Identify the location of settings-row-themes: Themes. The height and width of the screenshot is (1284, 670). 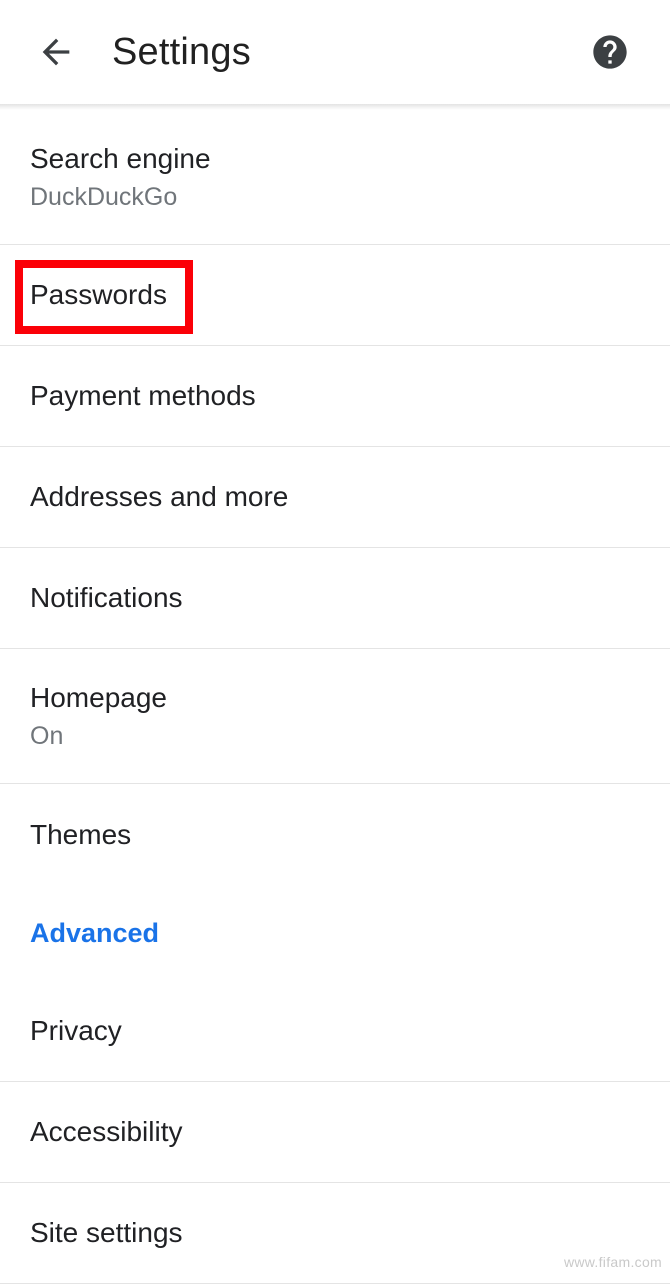
(335, 834).